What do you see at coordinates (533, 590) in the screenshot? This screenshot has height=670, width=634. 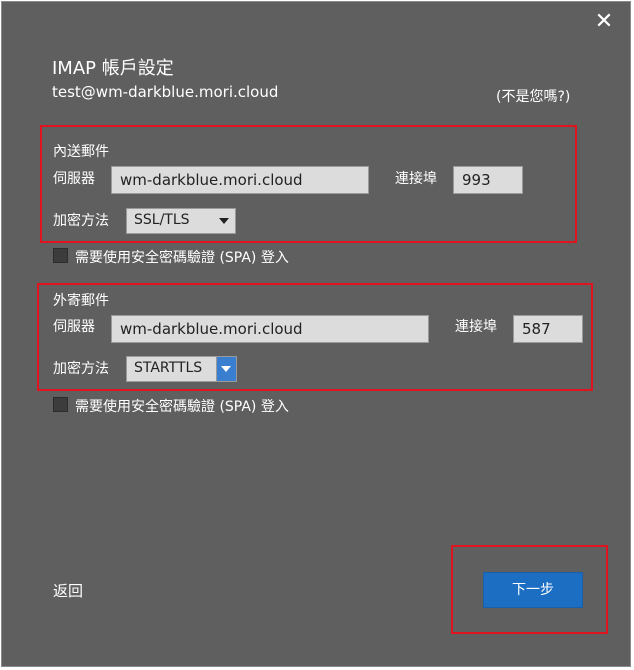 I see `next-button: 下一步` at bounding box center [533, 590].